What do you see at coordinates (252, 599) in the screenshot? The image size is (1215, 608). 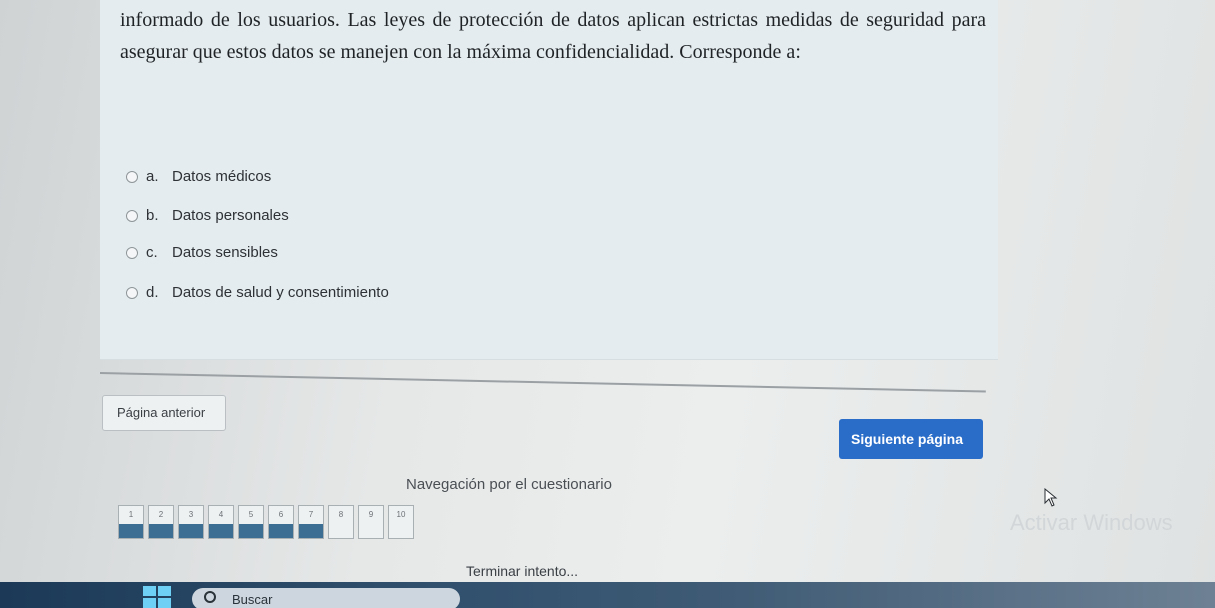 I see `search-label: Buscar` at bounding box center [252, 599].